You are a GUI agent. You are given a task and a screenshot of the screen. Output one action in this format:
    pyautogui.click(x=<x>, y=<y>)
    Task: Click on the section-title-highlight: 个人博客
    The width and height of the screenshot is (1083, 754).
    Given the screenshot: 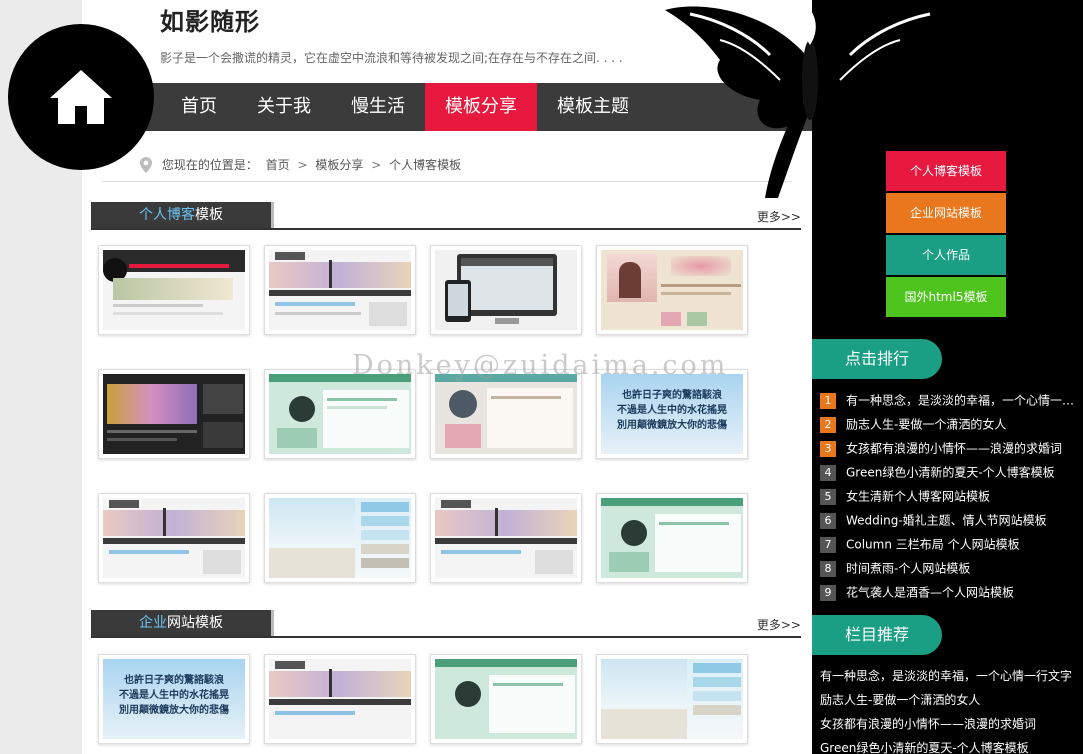 What is the action you would take?
    pyautogui.click(x=167, y=215)
    